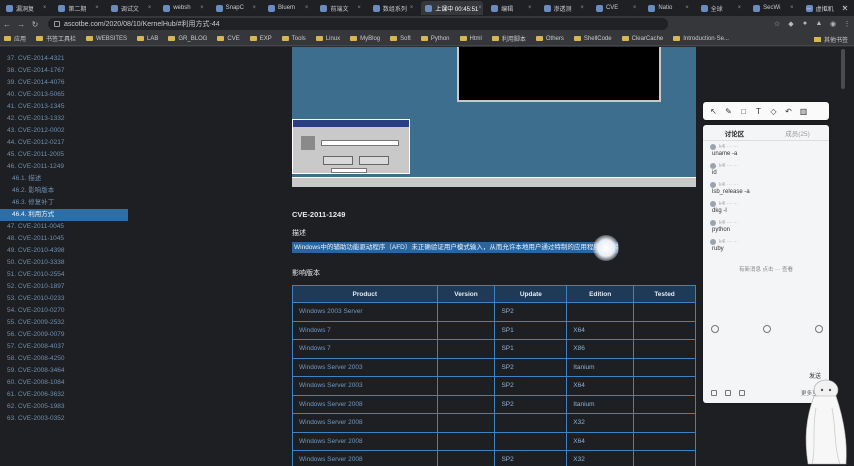 The image size is (854, 466). Describe the element at coordinates (805, 24) in the screenshot. I see `extension-icon: ●` at that location.